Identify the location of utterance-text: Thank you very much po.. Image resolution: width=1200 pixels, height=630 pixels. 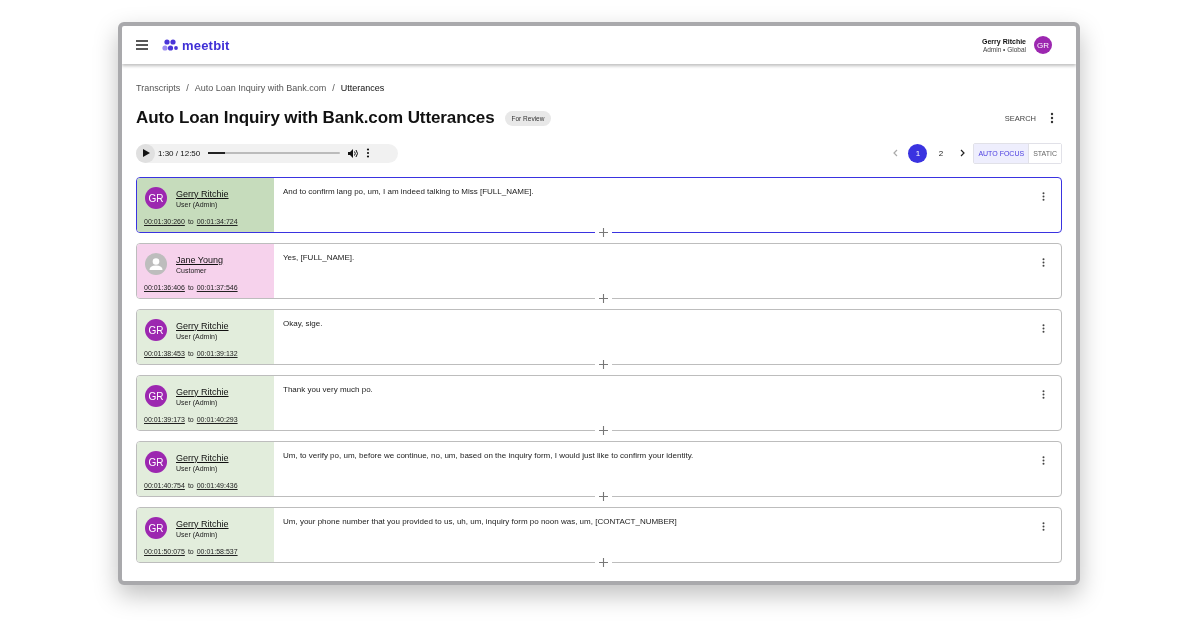
(328, 389).